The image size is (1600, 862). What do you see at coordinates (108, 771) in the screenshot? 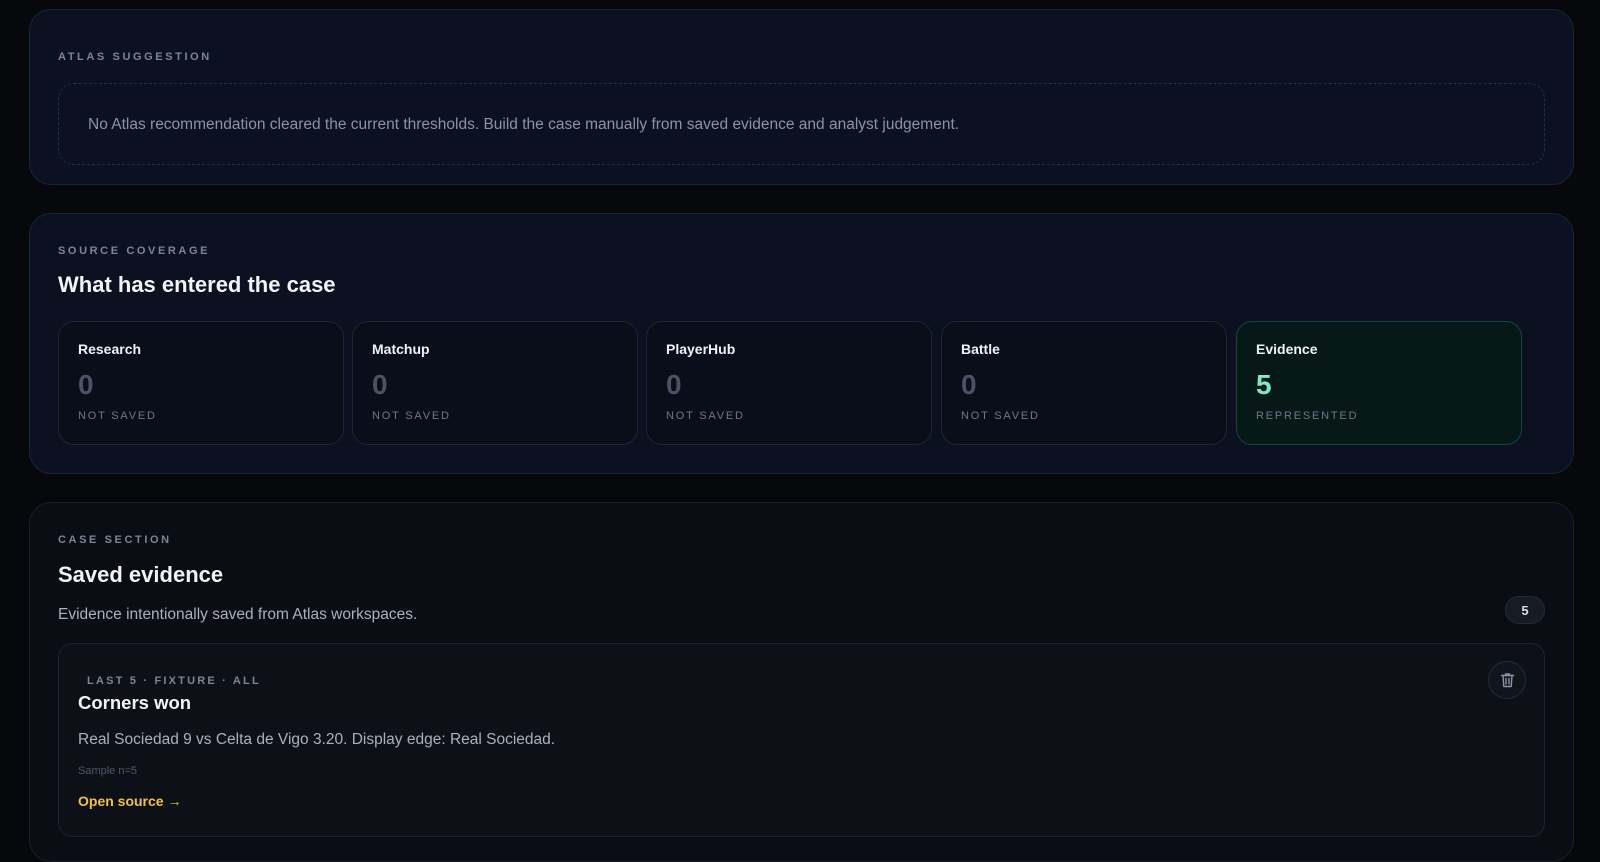
I see `evidence-sample-size: Sample n=5` at bounding box center [108, 771].